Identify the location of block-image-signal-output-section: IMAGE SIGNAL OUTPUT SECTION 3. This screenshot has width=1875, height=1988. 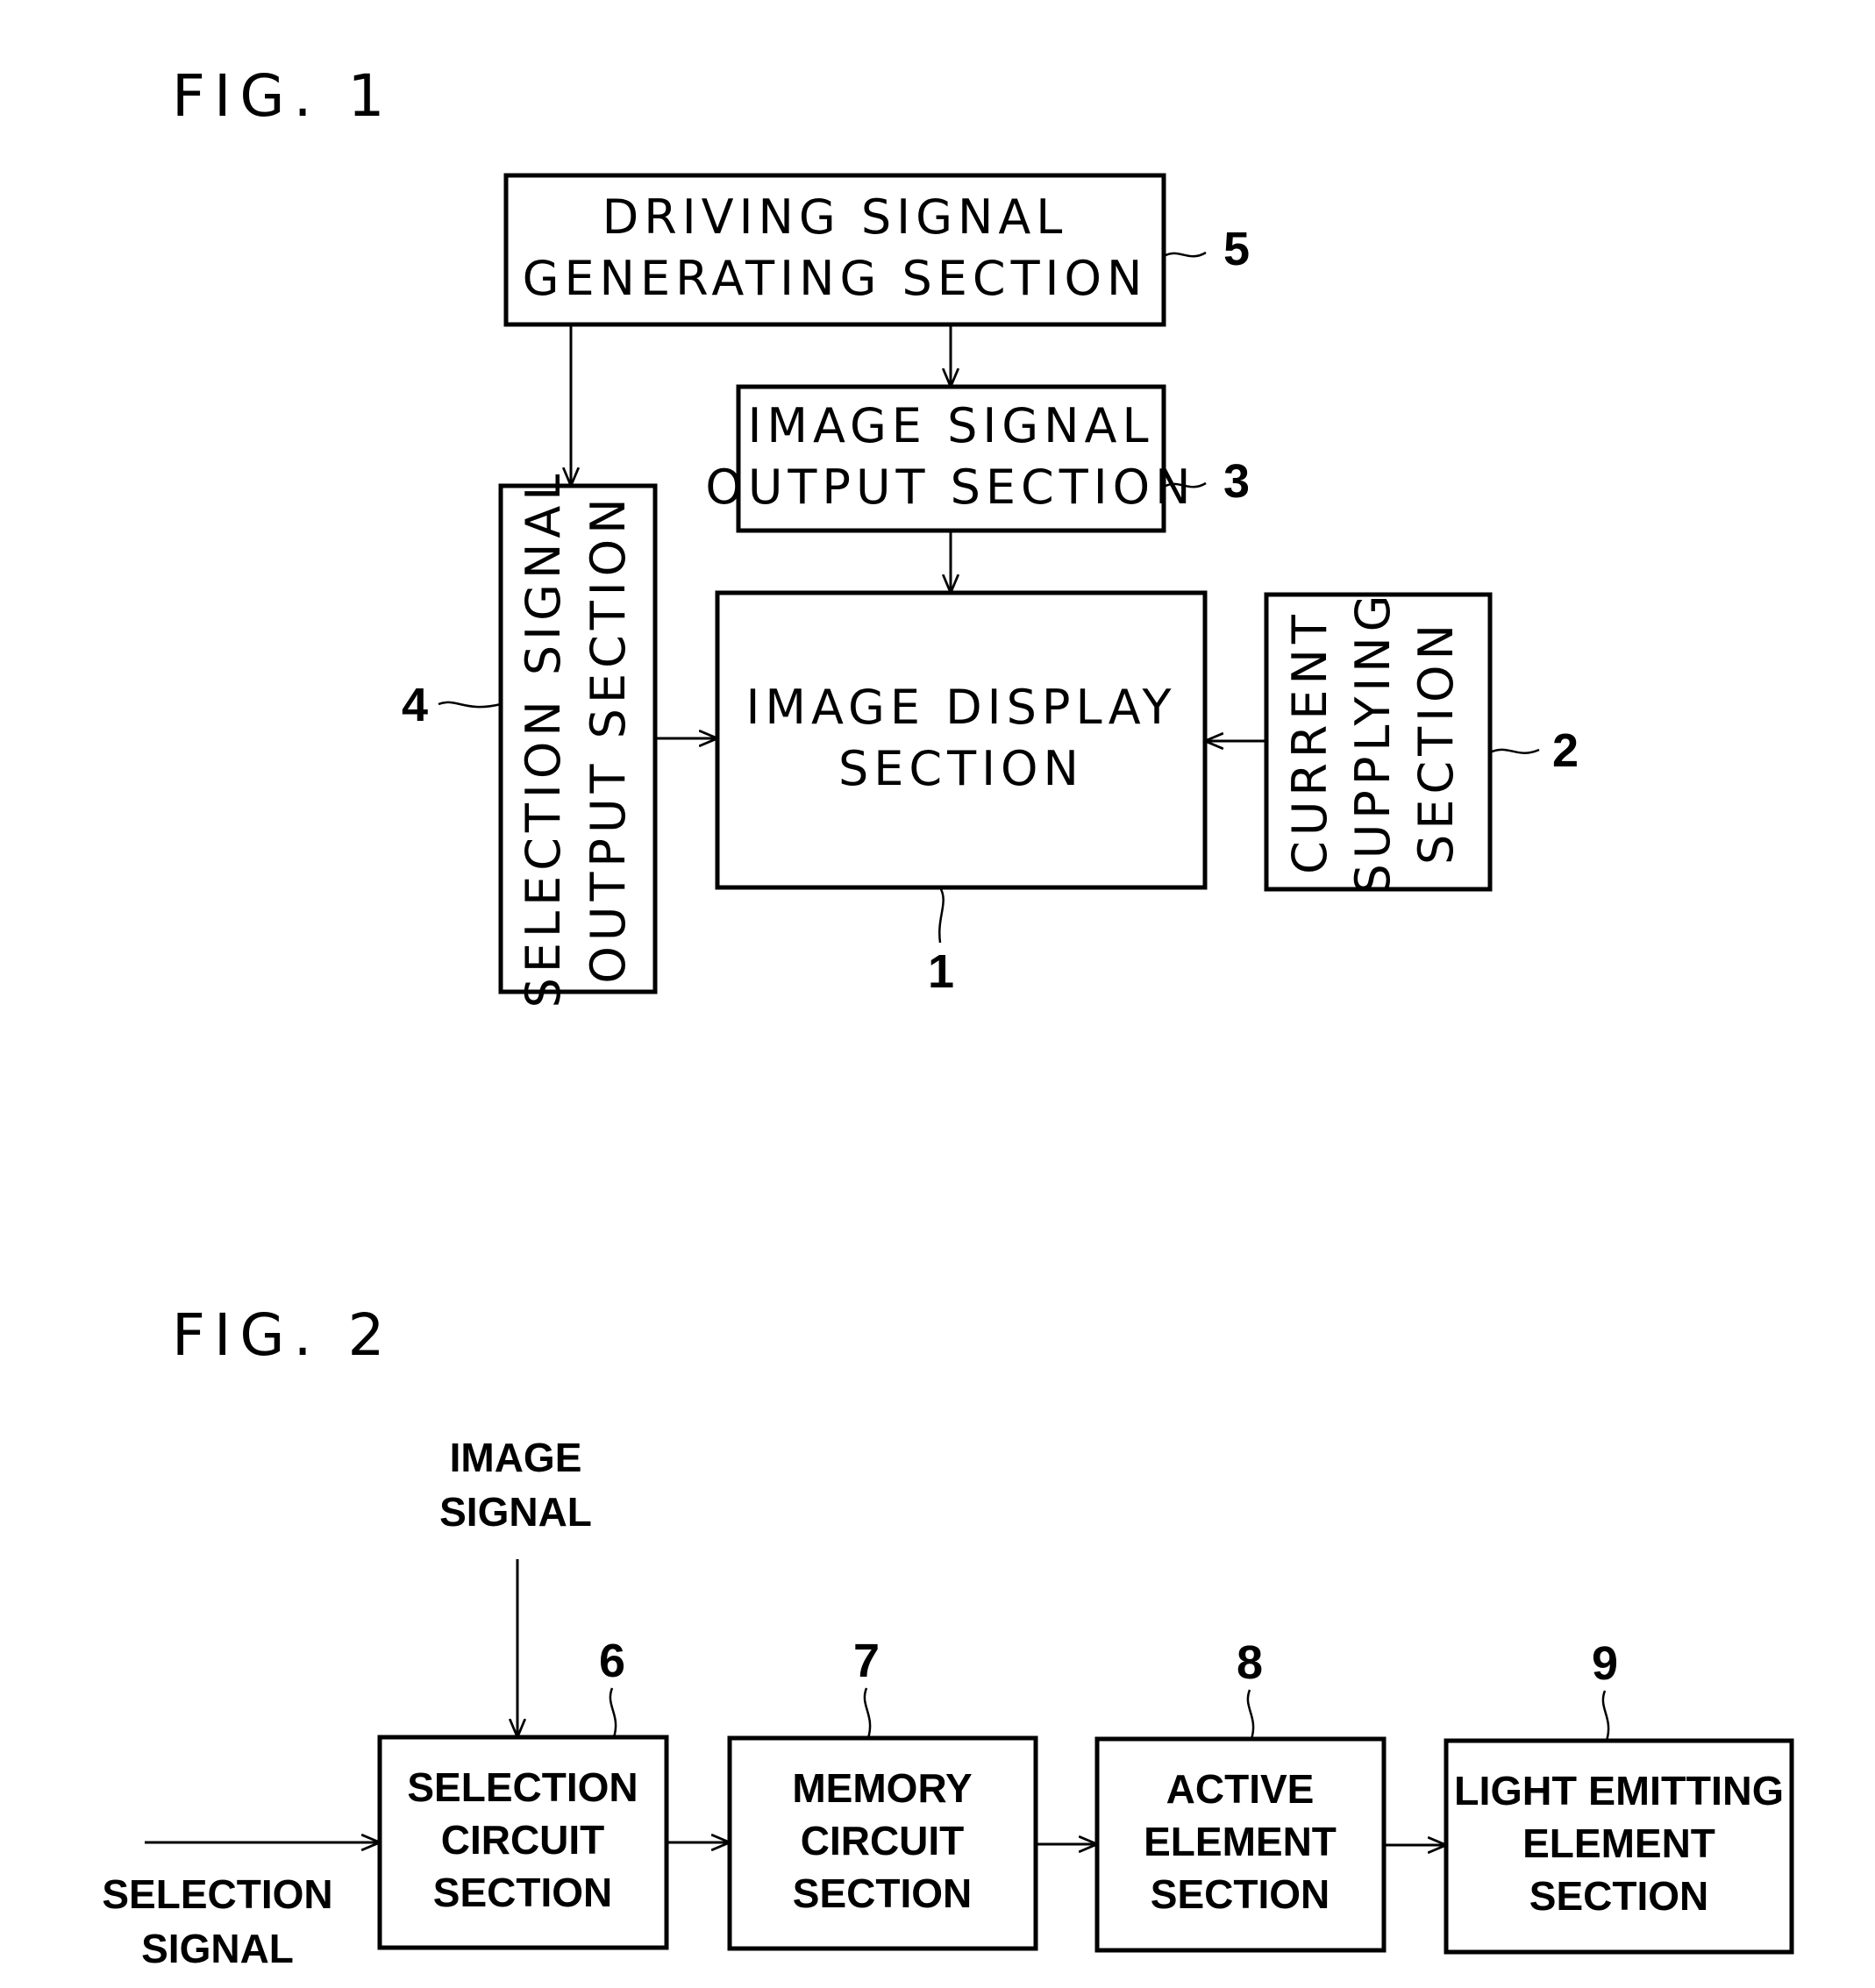
(977, 458).